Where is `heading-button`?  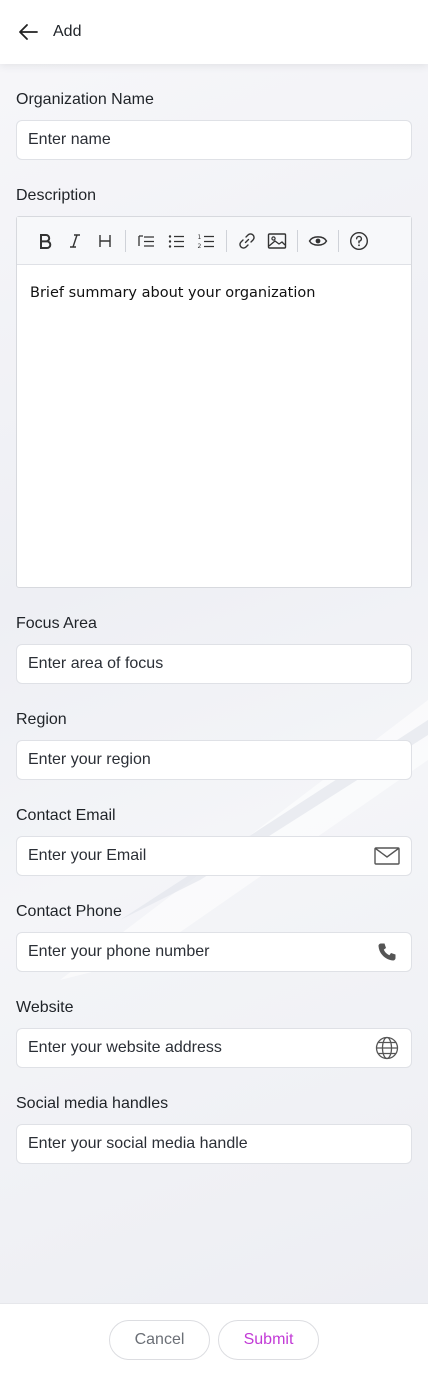
heading-button is located at coordinates (105, 241).